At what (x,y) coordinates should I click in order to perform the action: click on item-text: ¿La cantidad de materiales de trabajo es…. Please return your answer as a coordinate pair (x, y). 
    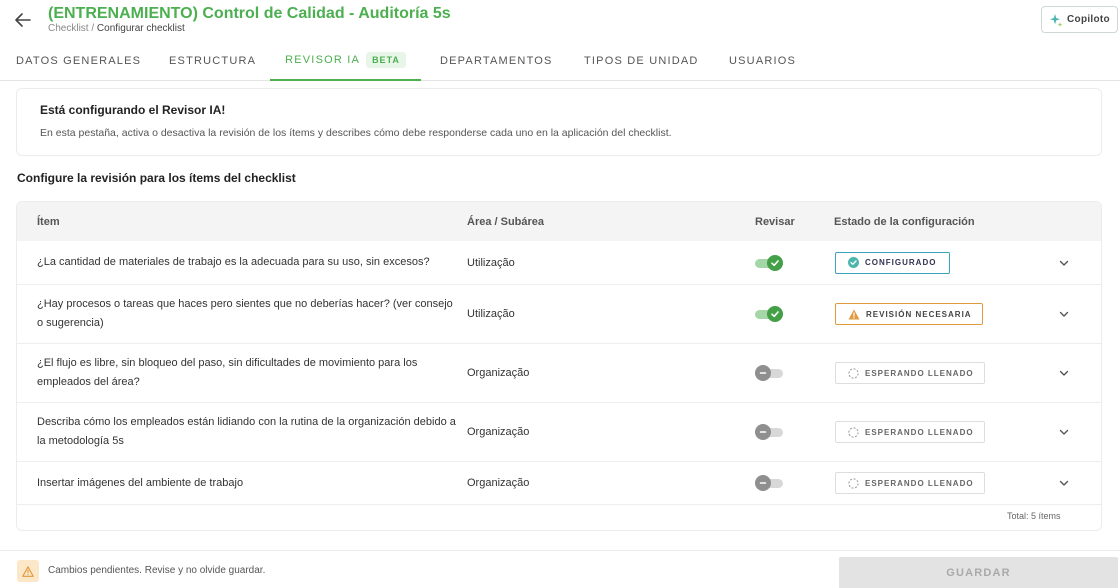
    Looking at the image, I should click on (233, 262).